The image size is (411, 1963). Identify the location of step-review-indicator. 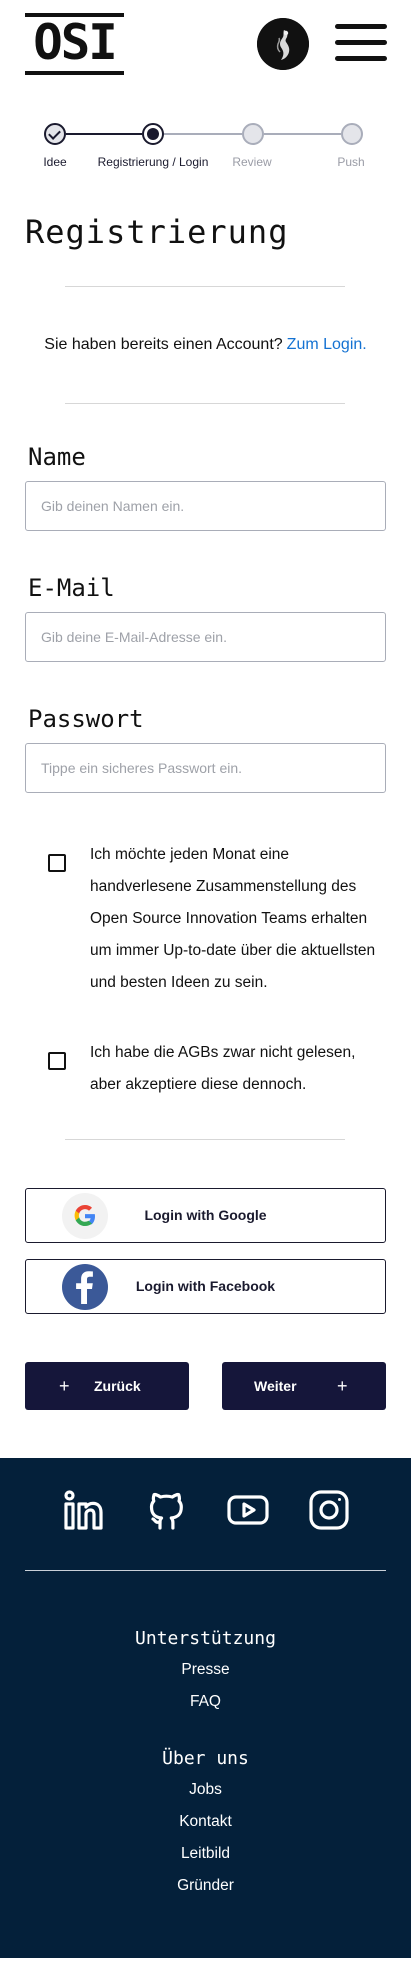
(253, 134).